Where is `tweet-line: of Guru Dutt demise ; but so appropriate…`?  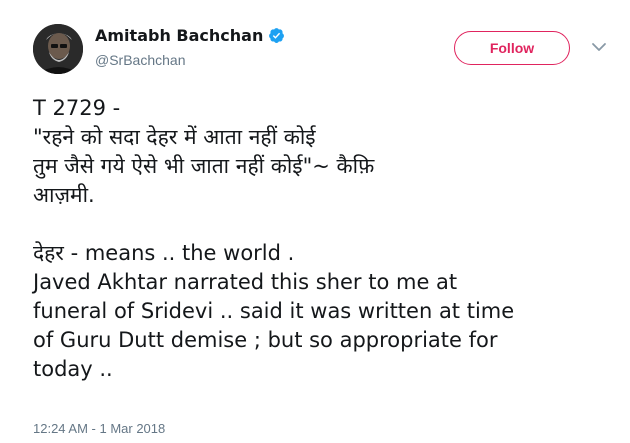
tweet-line: of Guru Dutt demise ; but so appropriate… is located at coordinates (265, 340).